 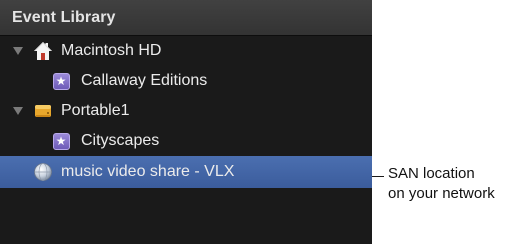 What do you see at coordinates (186, 141) in the screenshot?
I see `tree-item-cityscapes: ★ Cityscapes` at bounding box center [186, 141].